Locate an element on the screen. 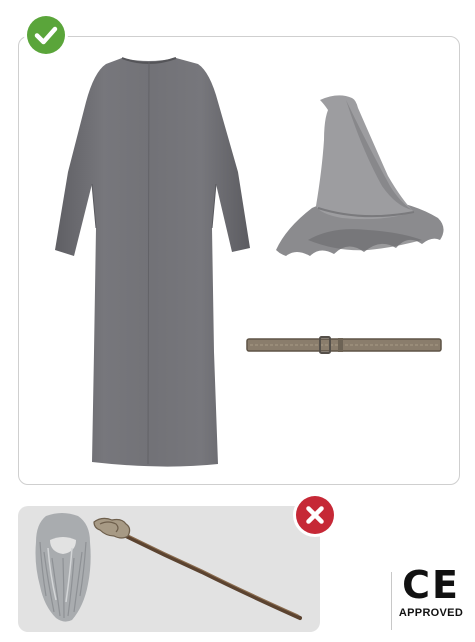 This screenshot has height=642, width=475. included-badge is located at coordinates (46, 35).